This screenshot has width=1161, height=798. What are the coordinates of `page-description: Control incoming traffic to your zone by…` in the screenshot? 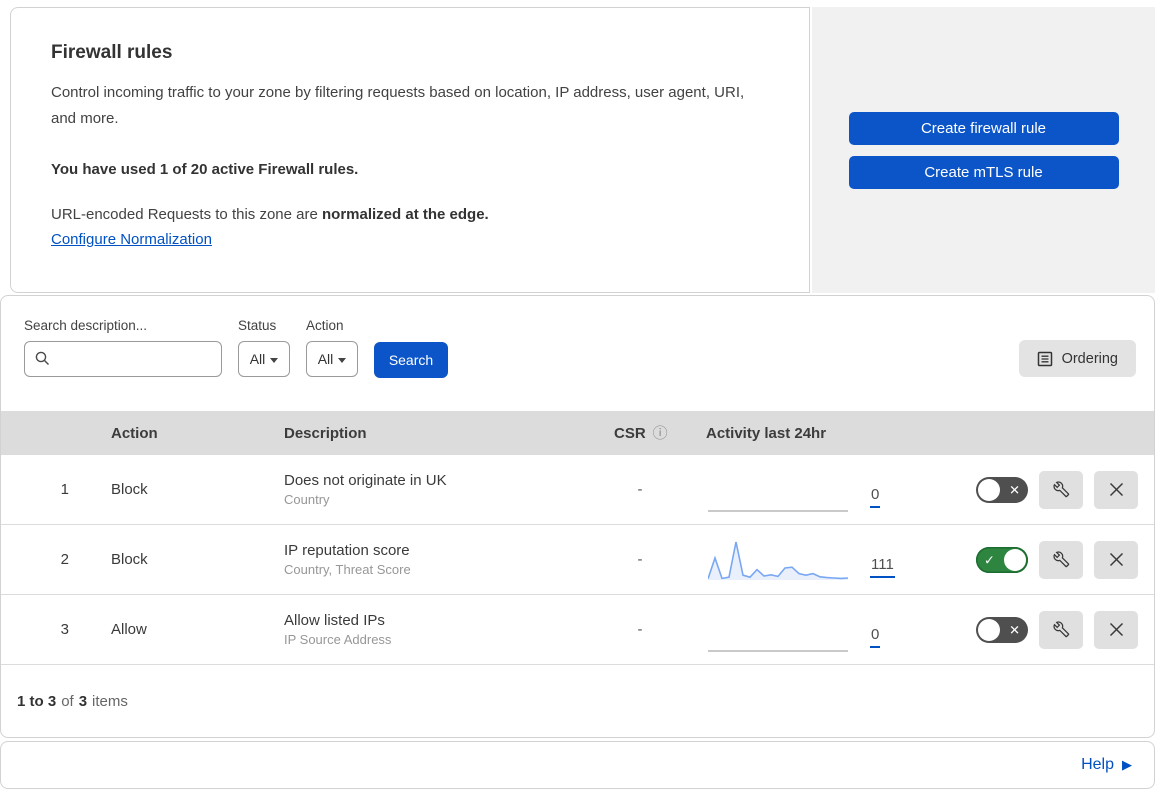 It's located at (398, 106).